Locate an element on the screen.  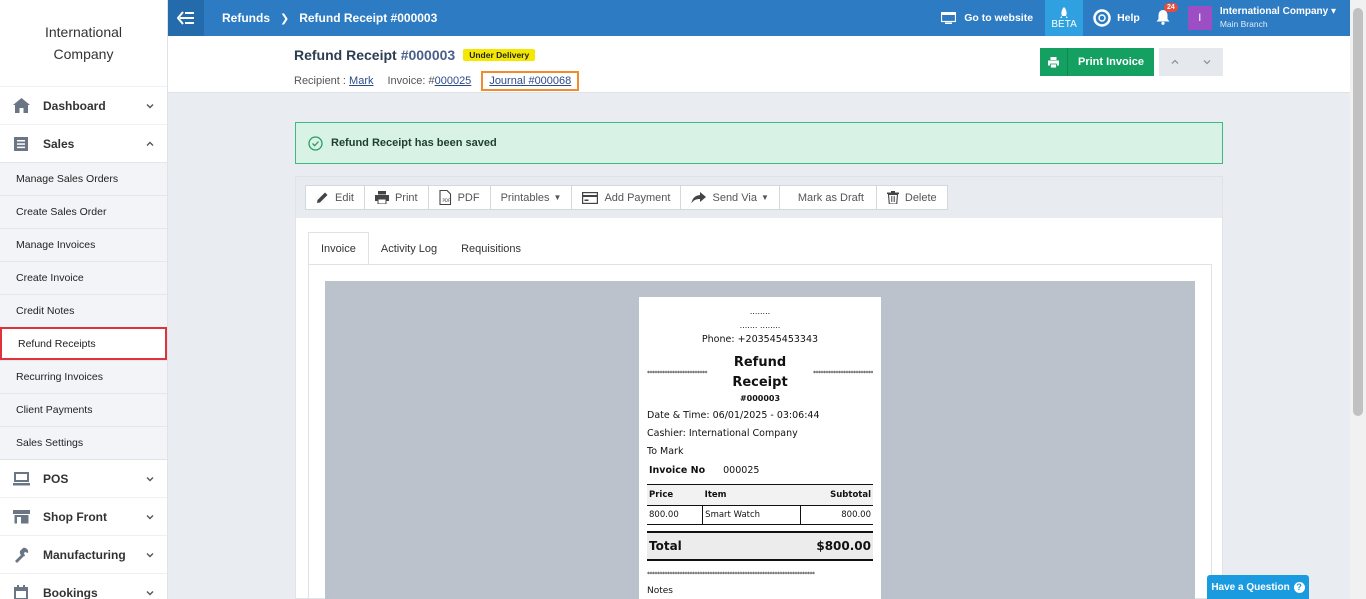
have-a-question-label: Have a Question is located at coordinates (1250, 587).